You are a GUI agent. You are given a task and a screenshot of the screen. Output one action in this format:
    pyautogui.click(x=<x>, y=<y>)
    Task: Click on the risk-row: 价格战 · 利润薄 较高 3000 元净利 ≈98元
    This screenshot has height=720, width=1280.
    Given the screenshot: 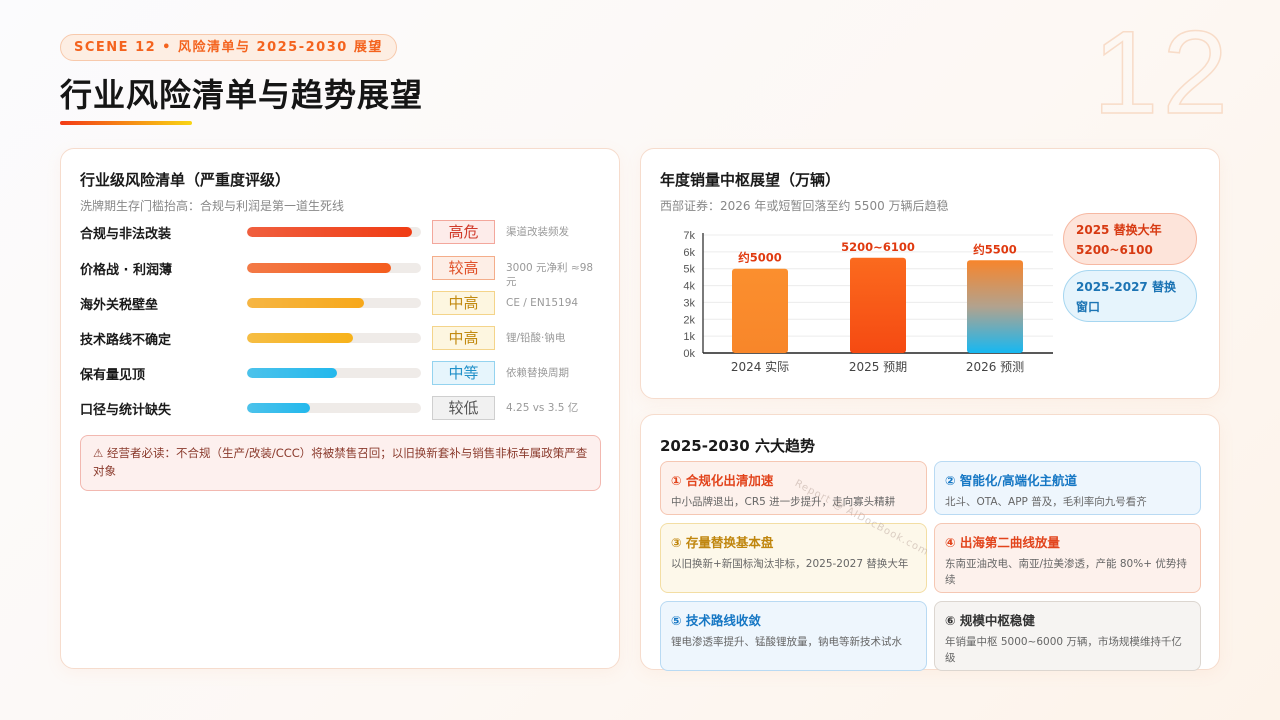 What is the action you would take?
    pyautogui.click(x=340, y=272)
    